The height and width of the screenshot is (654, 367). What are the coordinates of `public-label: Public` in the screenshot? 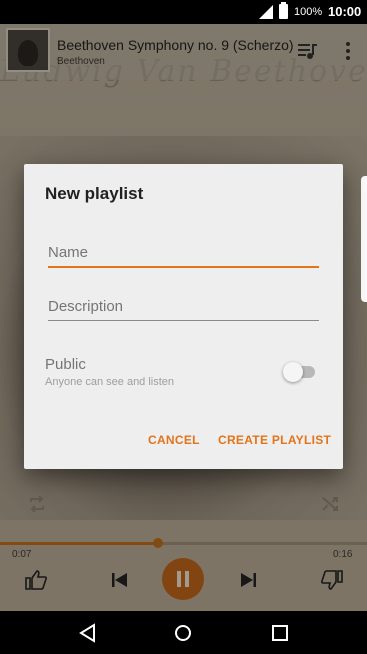 It's located at (65, 364).